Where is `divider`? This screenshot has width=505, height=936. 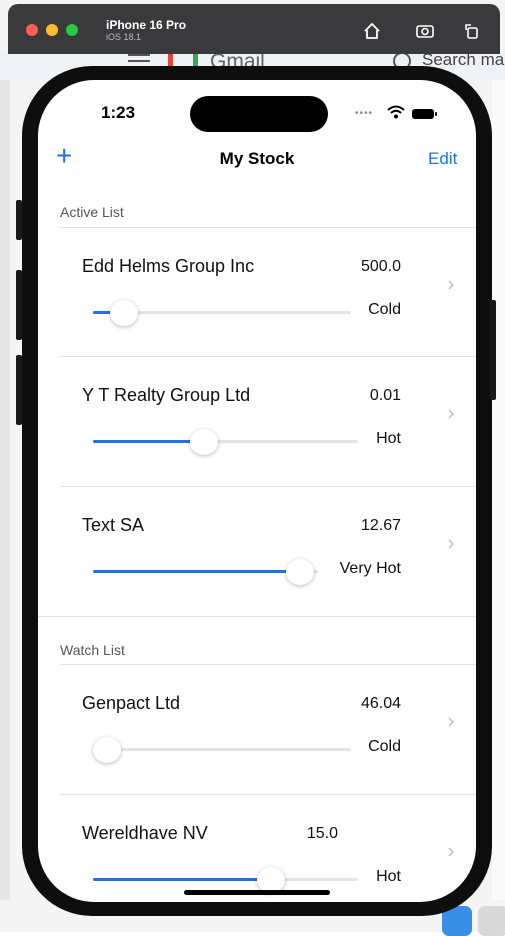
divider is located at coordinates (257, 616).